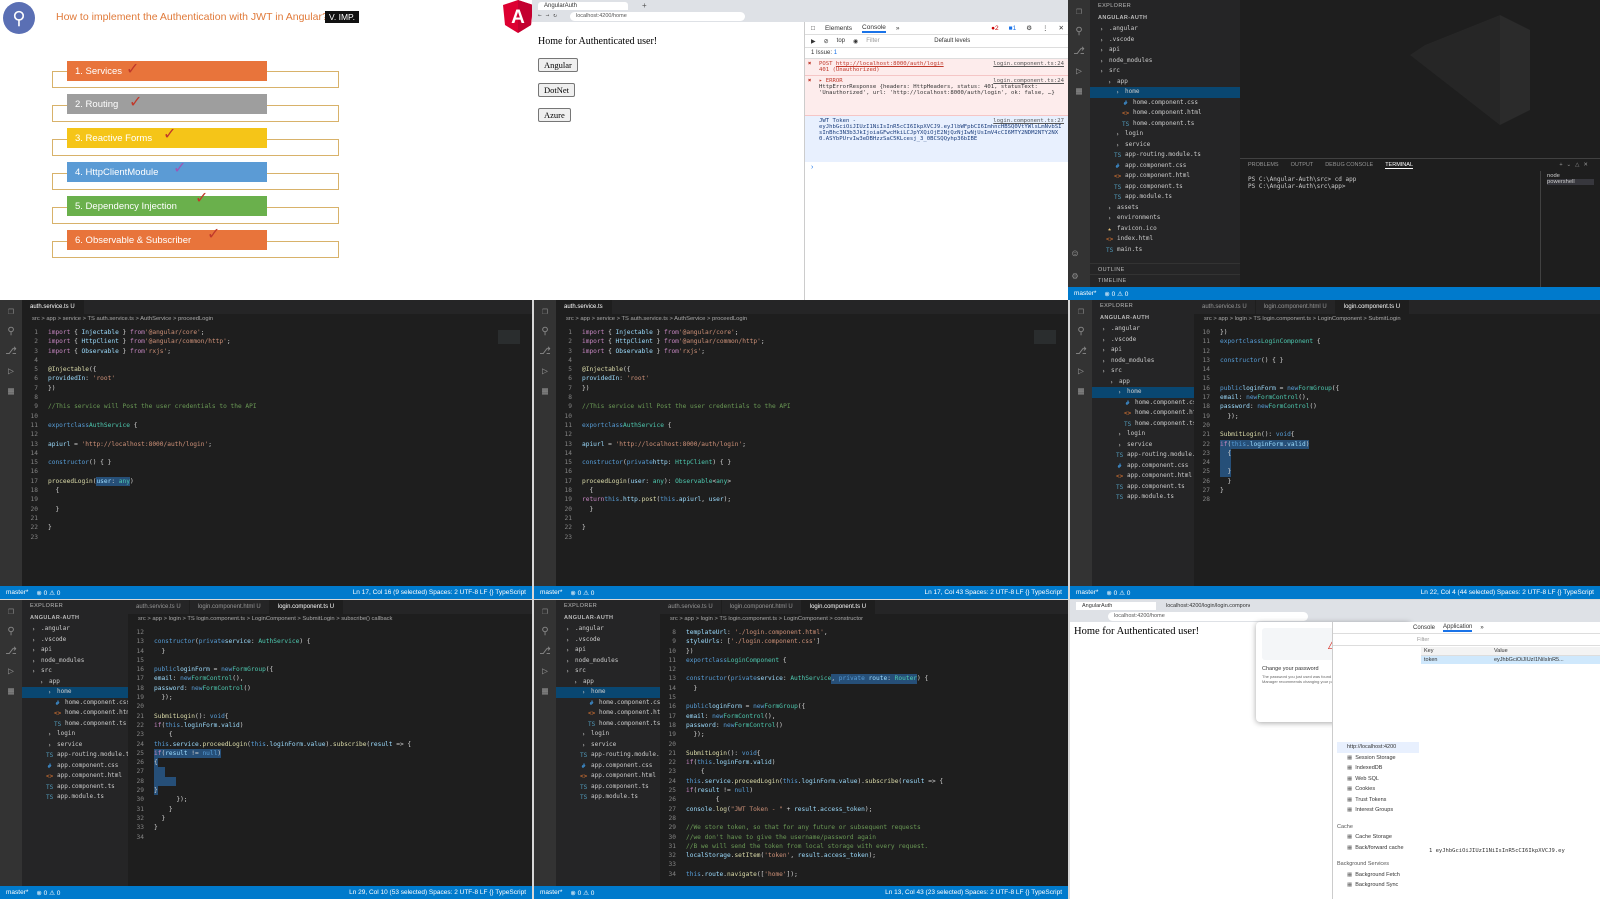 The image size is (1600, 899). What do you see at coordinates (838, 28) in the screenshot?
I see `devtools-tab-elements: Elements` at bounding box center [838, 28].